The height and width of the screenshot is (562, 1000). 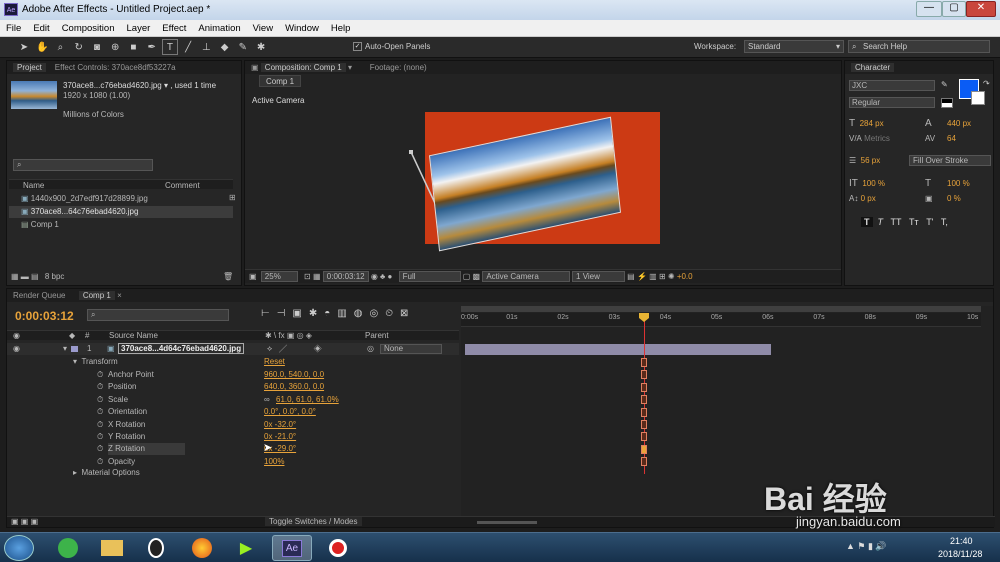 What do you see at coordinates (19, 548) in the screenshot?
I see `start-button` at bounding box center [19, 548].